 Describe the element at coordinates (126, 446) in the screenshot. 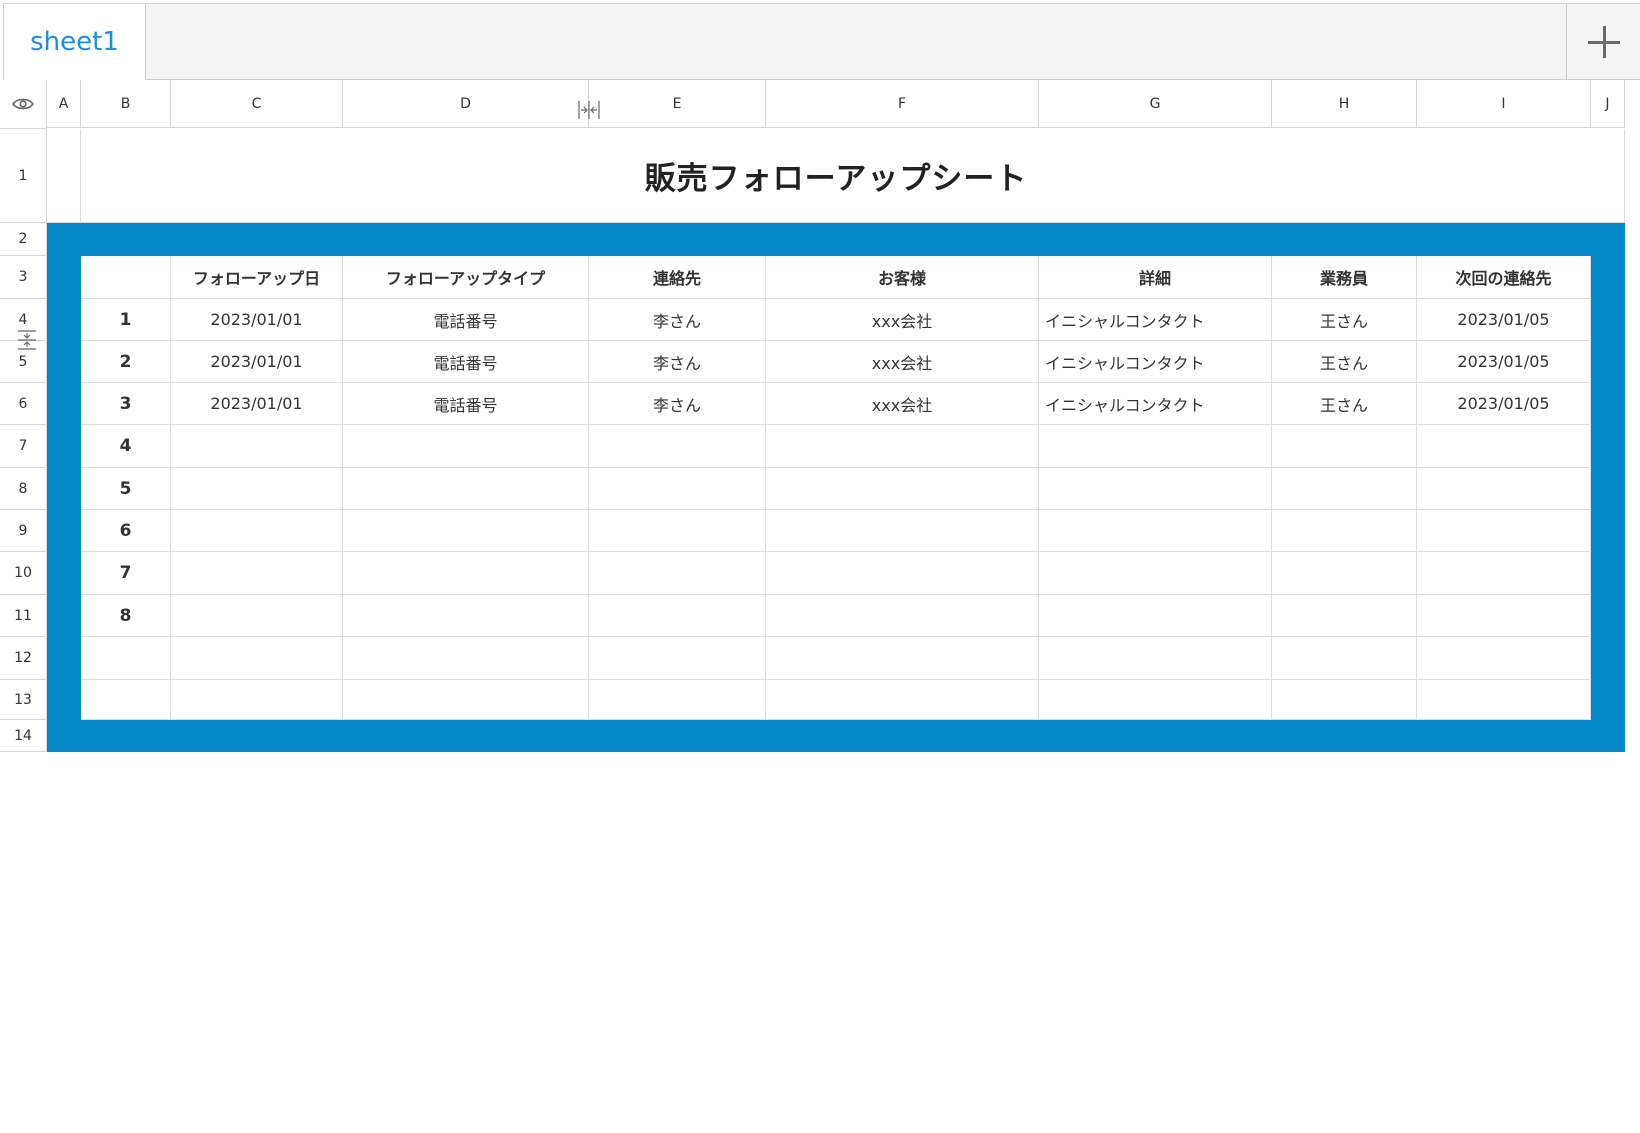

I see `table-row-index: 4` at that location.